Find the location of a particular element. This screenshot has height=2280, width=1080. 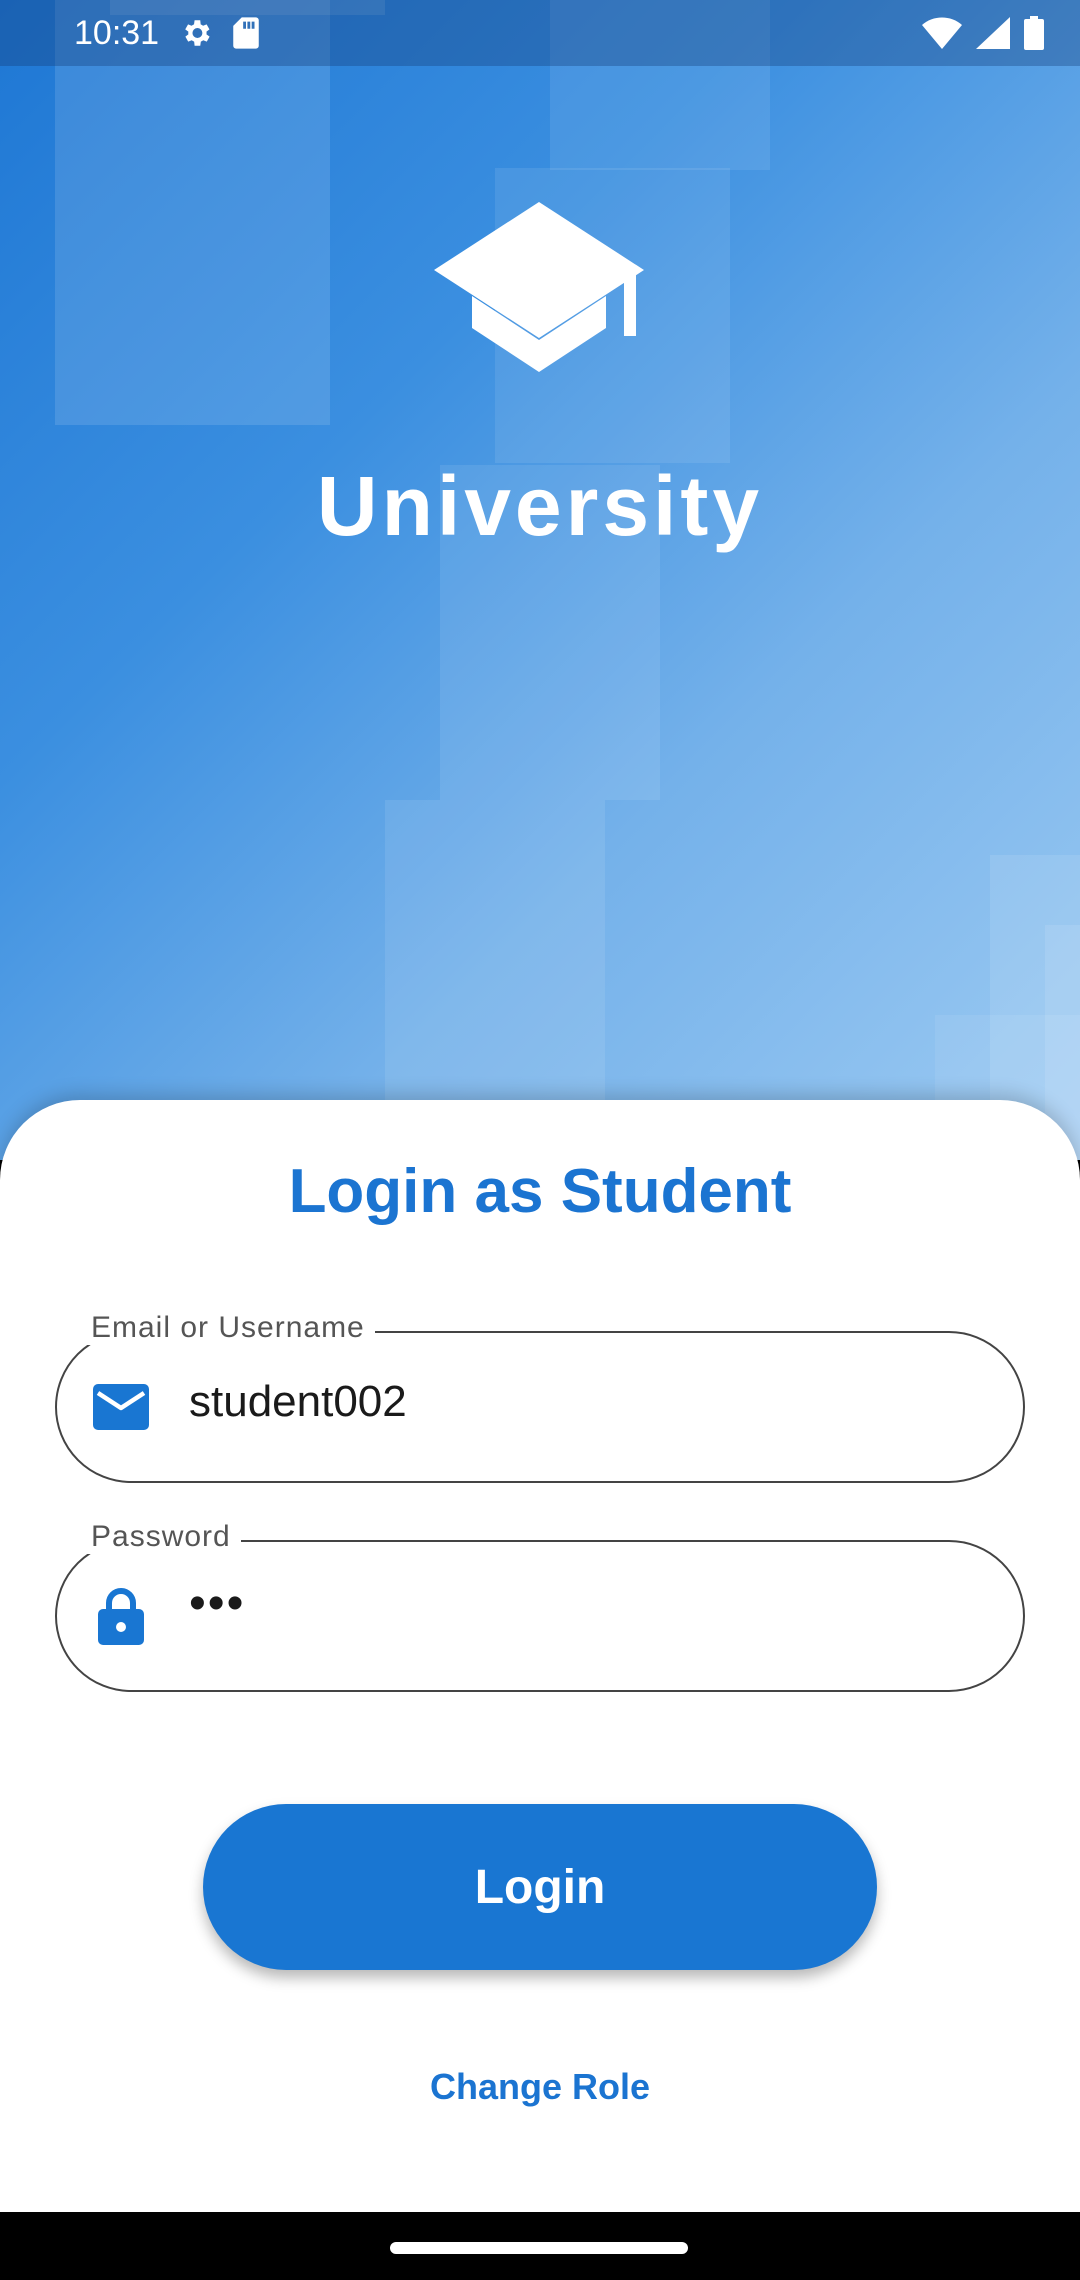

home-gesture-handle is located at coordinates (539, 2248).